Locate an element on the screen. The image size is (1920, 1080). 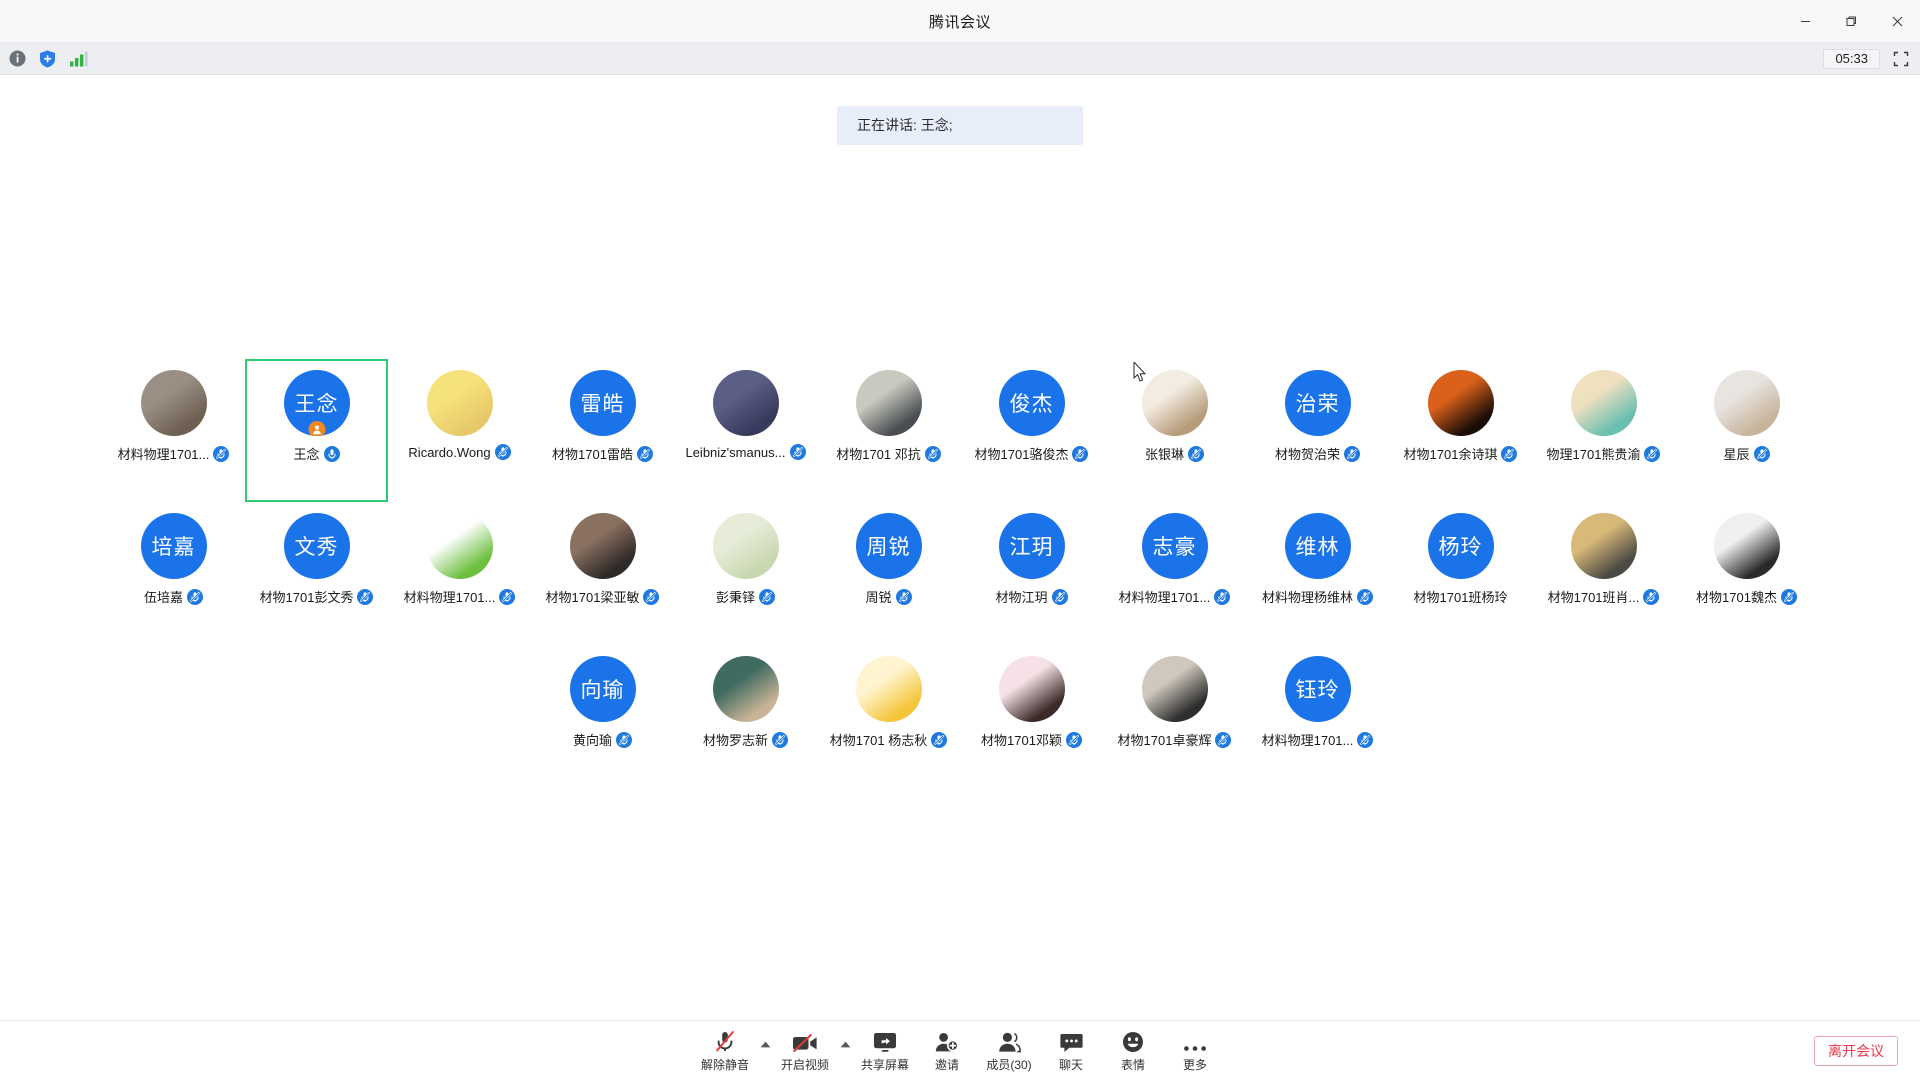
participant-name-row: 材物1701 邓抗 is located at coordinates (888, 453).